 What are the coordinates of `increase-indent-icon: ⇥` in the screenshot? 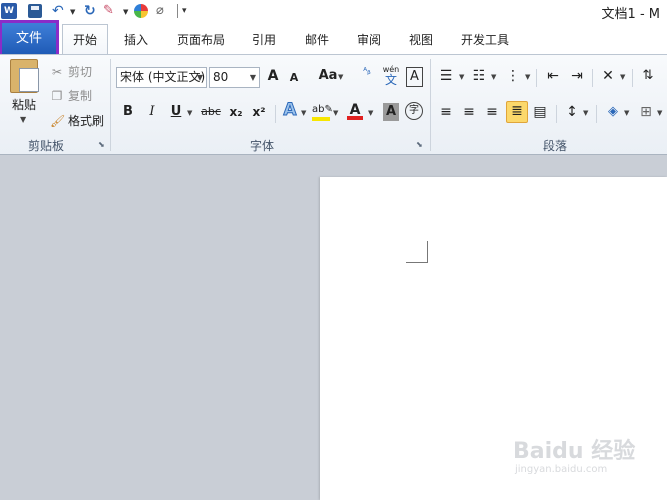 It's located at (577, 76).